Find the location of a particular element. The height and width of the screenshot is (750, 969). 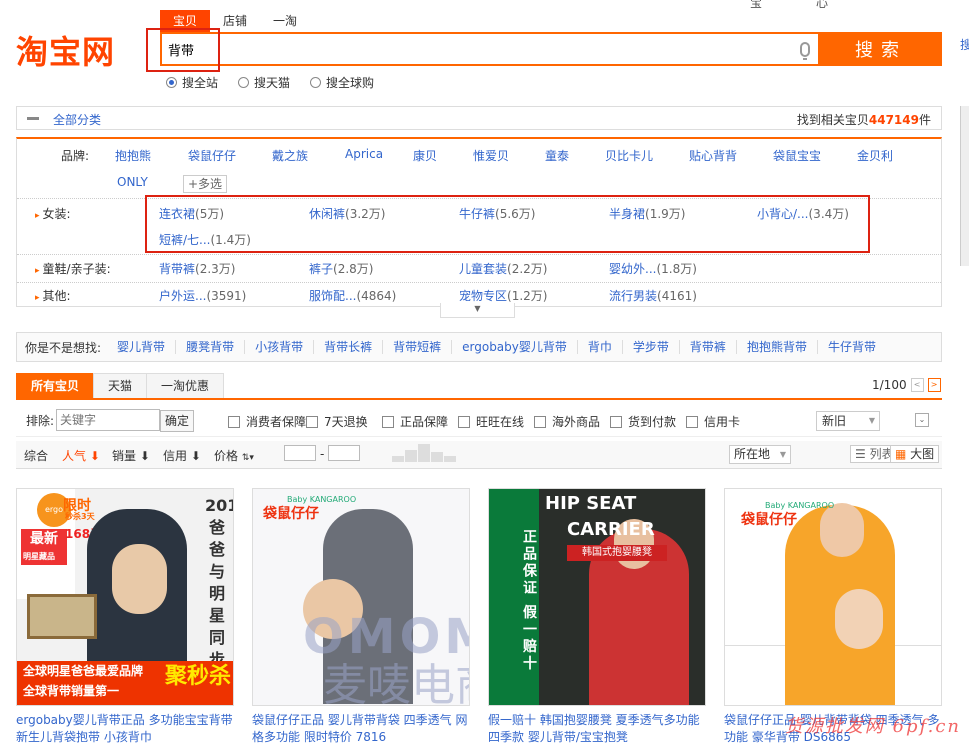

suggestion-link: 背带长裤 is located at coordinates (349, 347).